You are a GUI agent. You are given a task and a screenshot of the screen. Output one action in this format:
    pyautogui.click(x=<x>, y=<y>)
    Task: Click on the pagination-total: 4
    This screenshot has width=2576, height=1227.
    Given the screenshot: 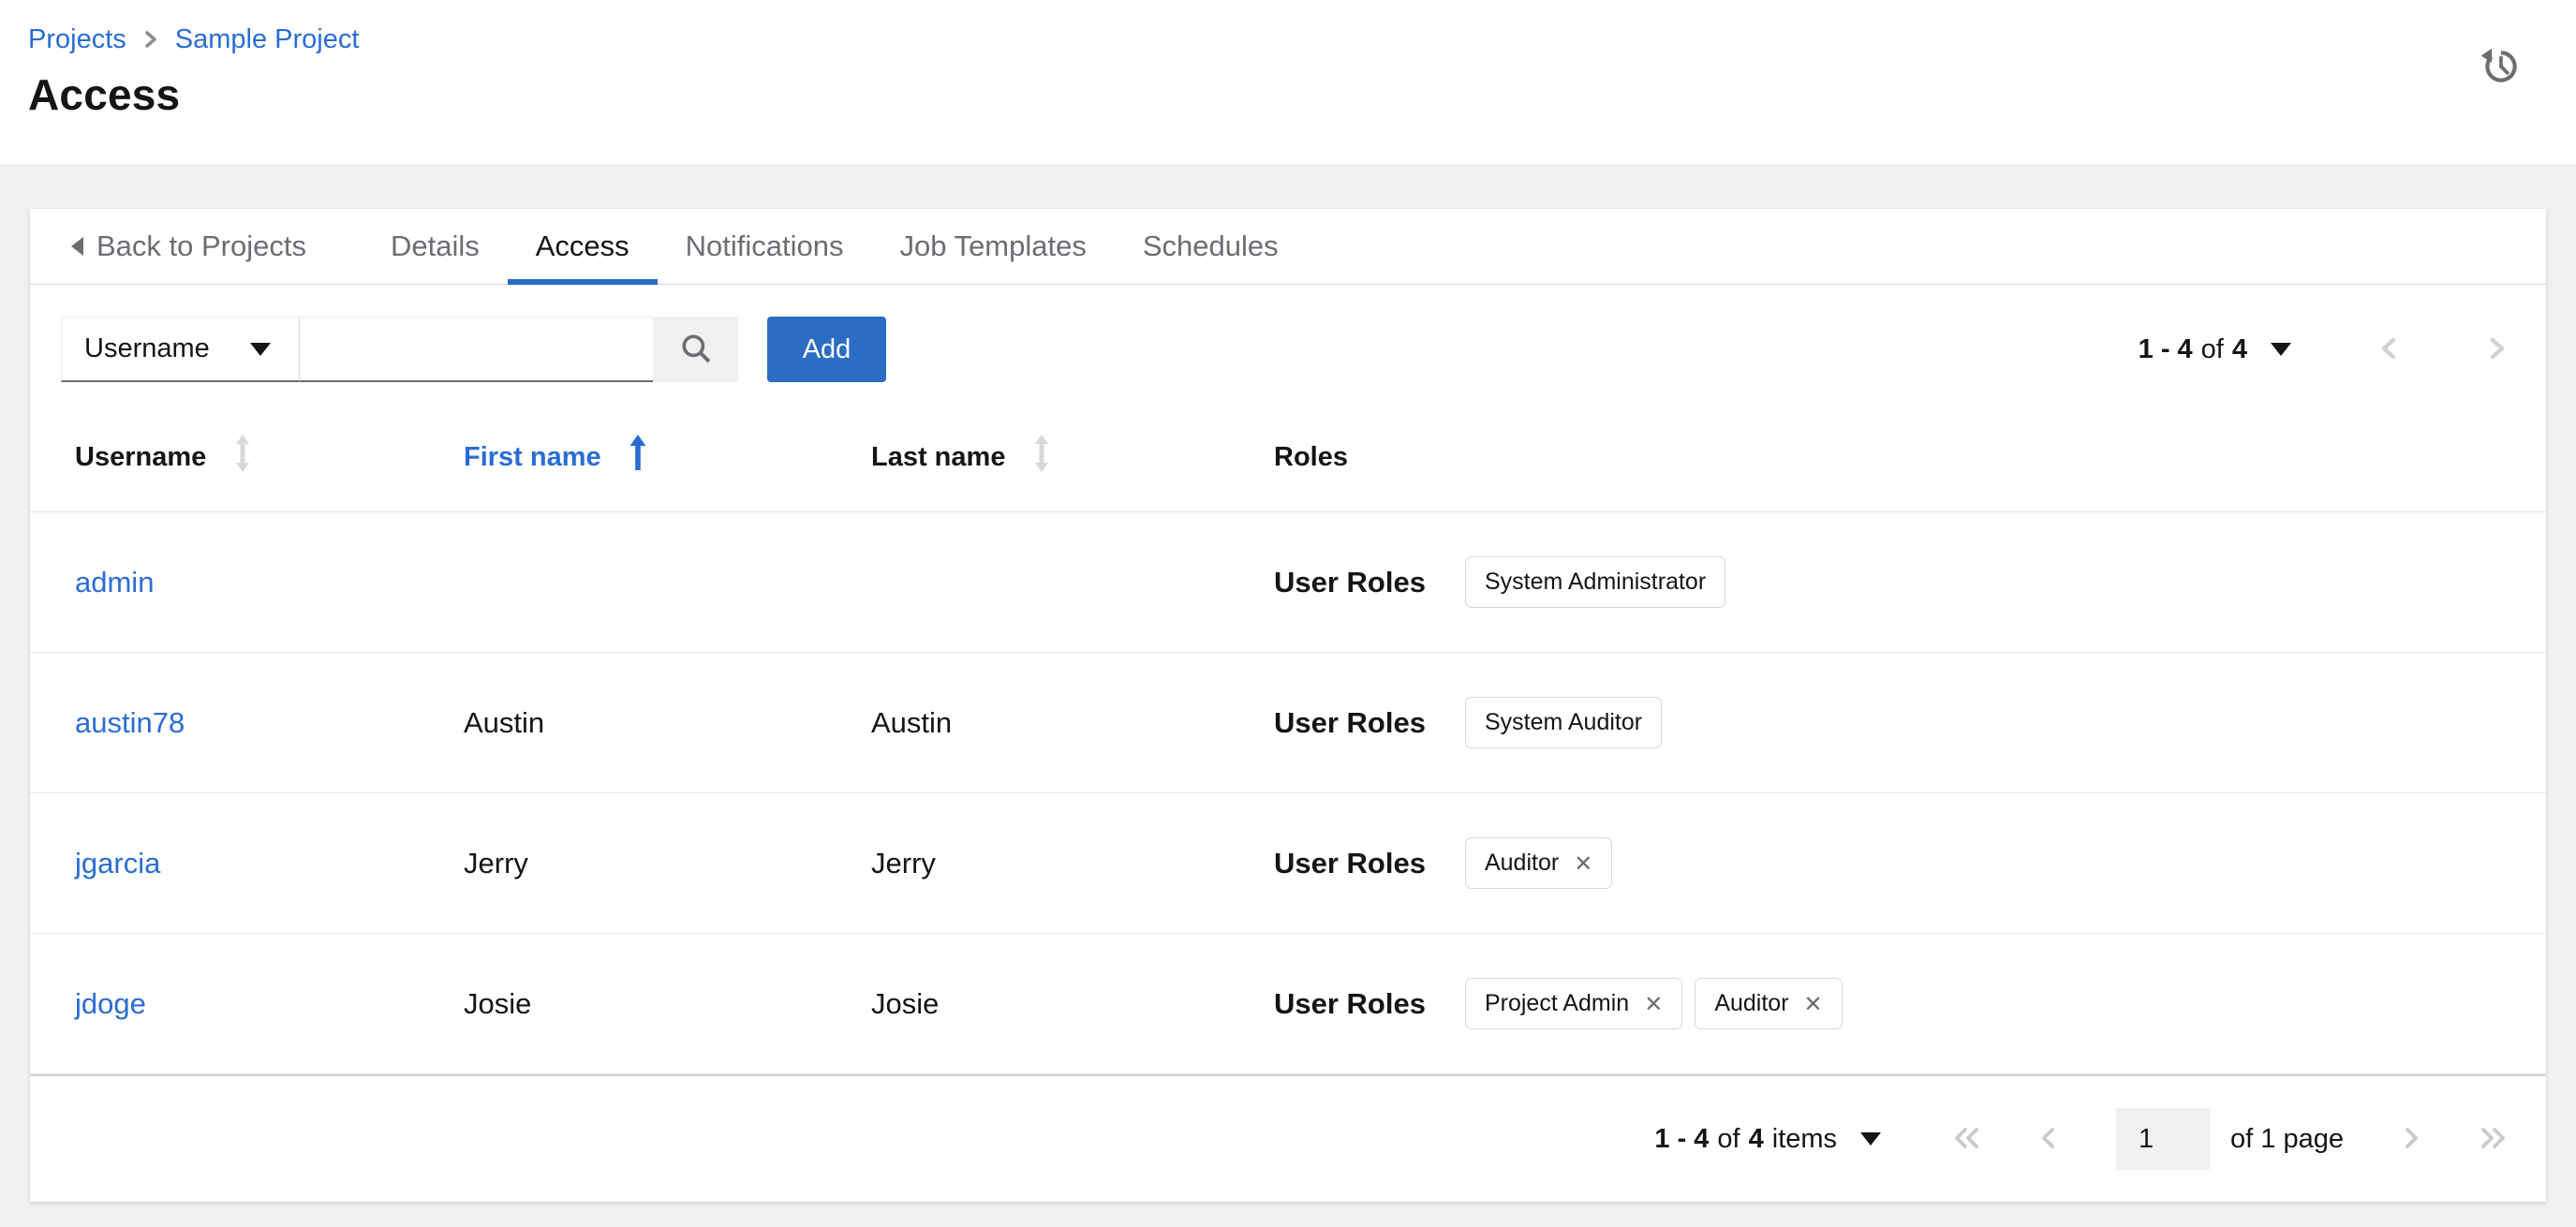 What is the action you would take?
    pyautogui.click(x=1756, y=1138)
    